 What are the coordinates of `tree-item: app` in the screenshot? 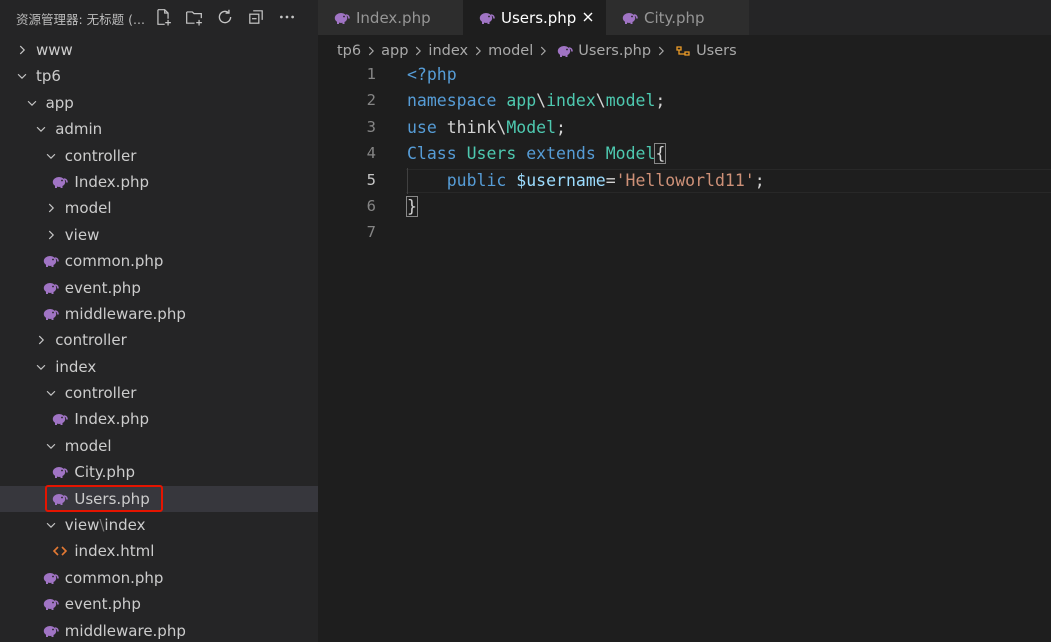 It's located at (159, 103).